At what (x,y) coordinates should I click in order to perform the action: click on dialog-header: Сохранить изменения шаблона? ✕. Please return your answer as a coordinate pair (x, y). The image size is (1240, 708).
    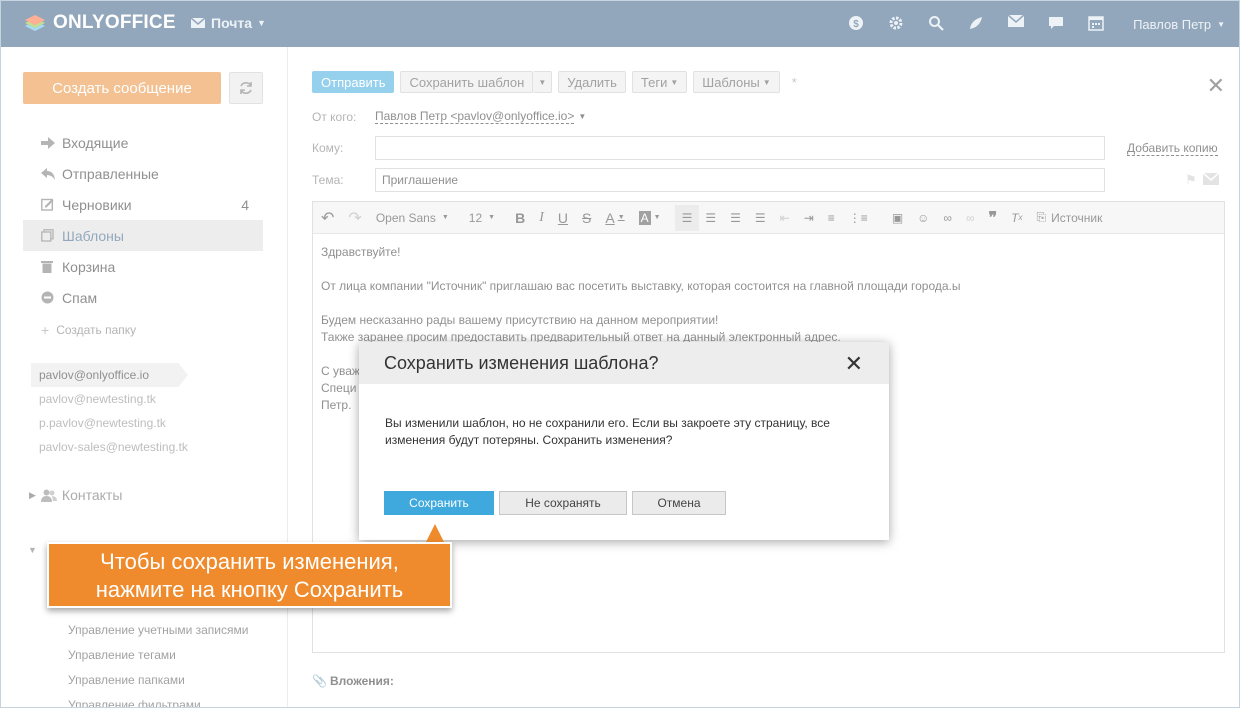
    Looking at the image, I should click on (624, 363).